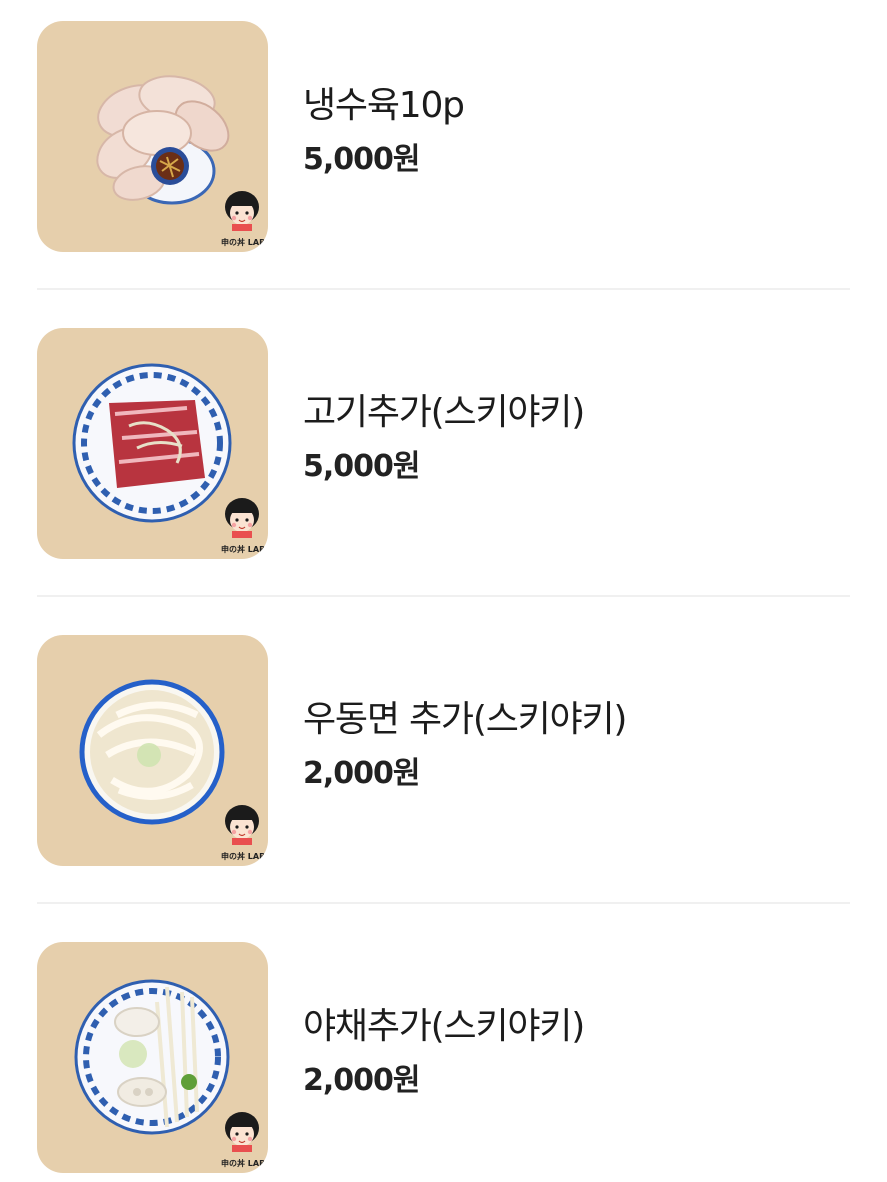  What do you see at coordinates (169, 1073) in the screenshot?
I see `vegetable-plate-icon: 申の丼 LAB` at bounding box center [169, 1073].